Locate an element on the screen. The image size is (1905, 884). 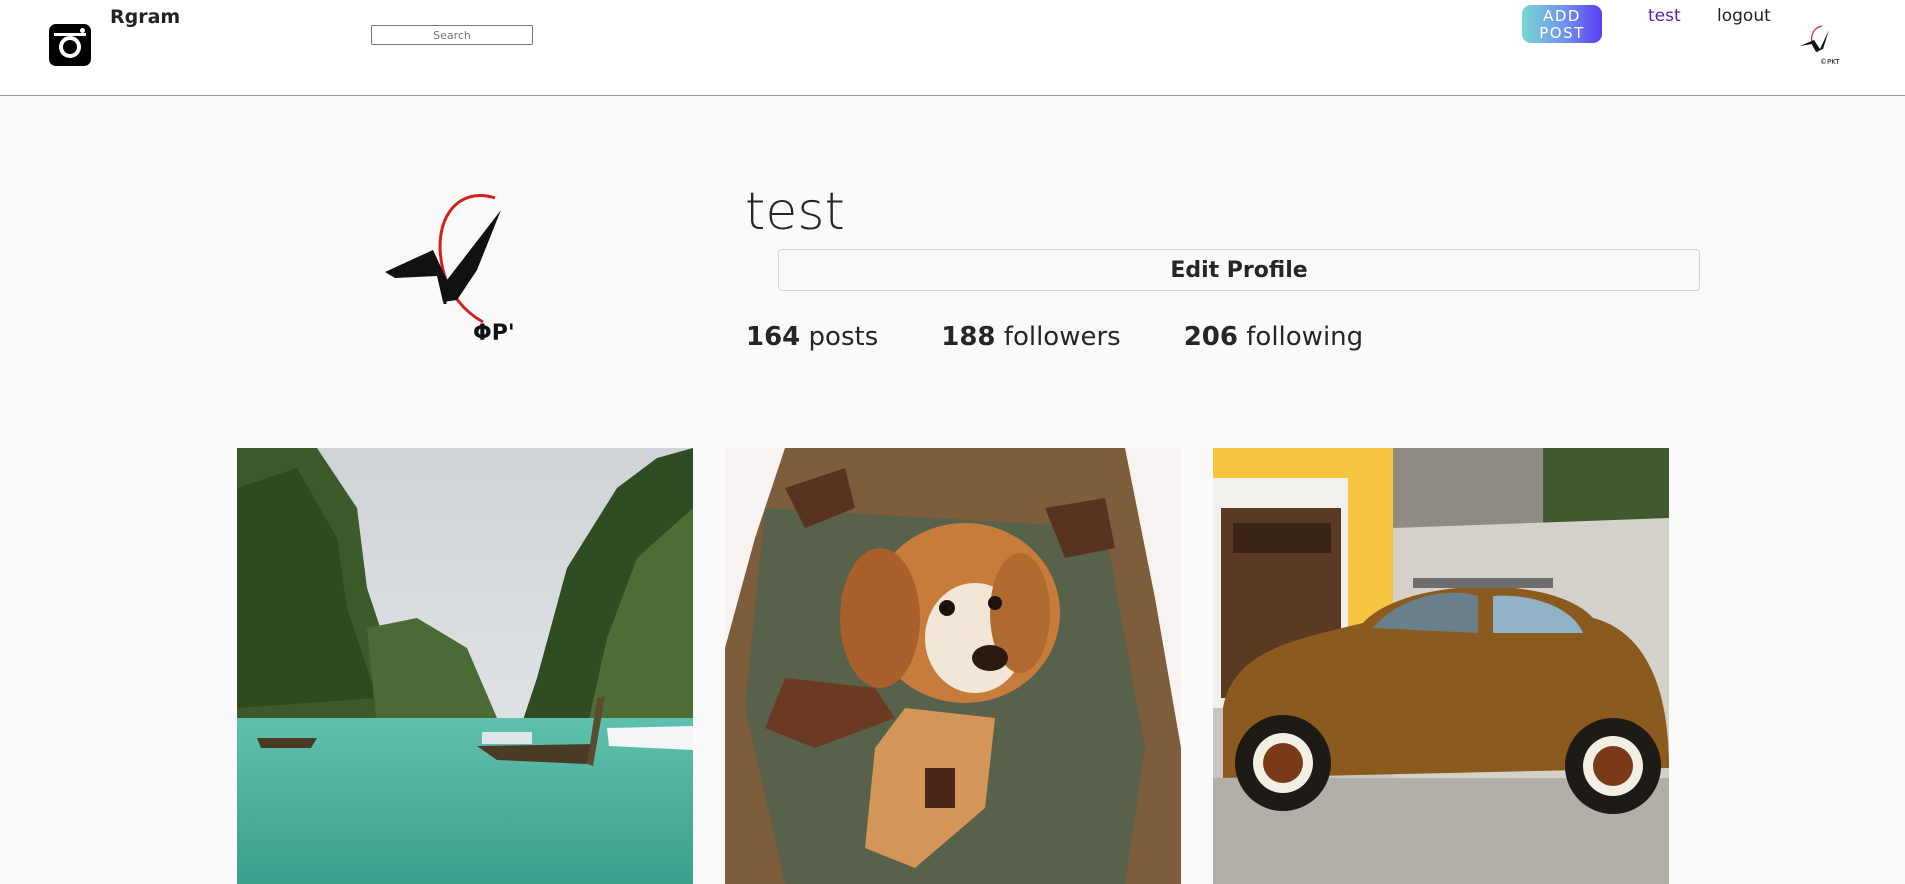
profile-picture: ΦΡ' is located at coordinates (455, 270).